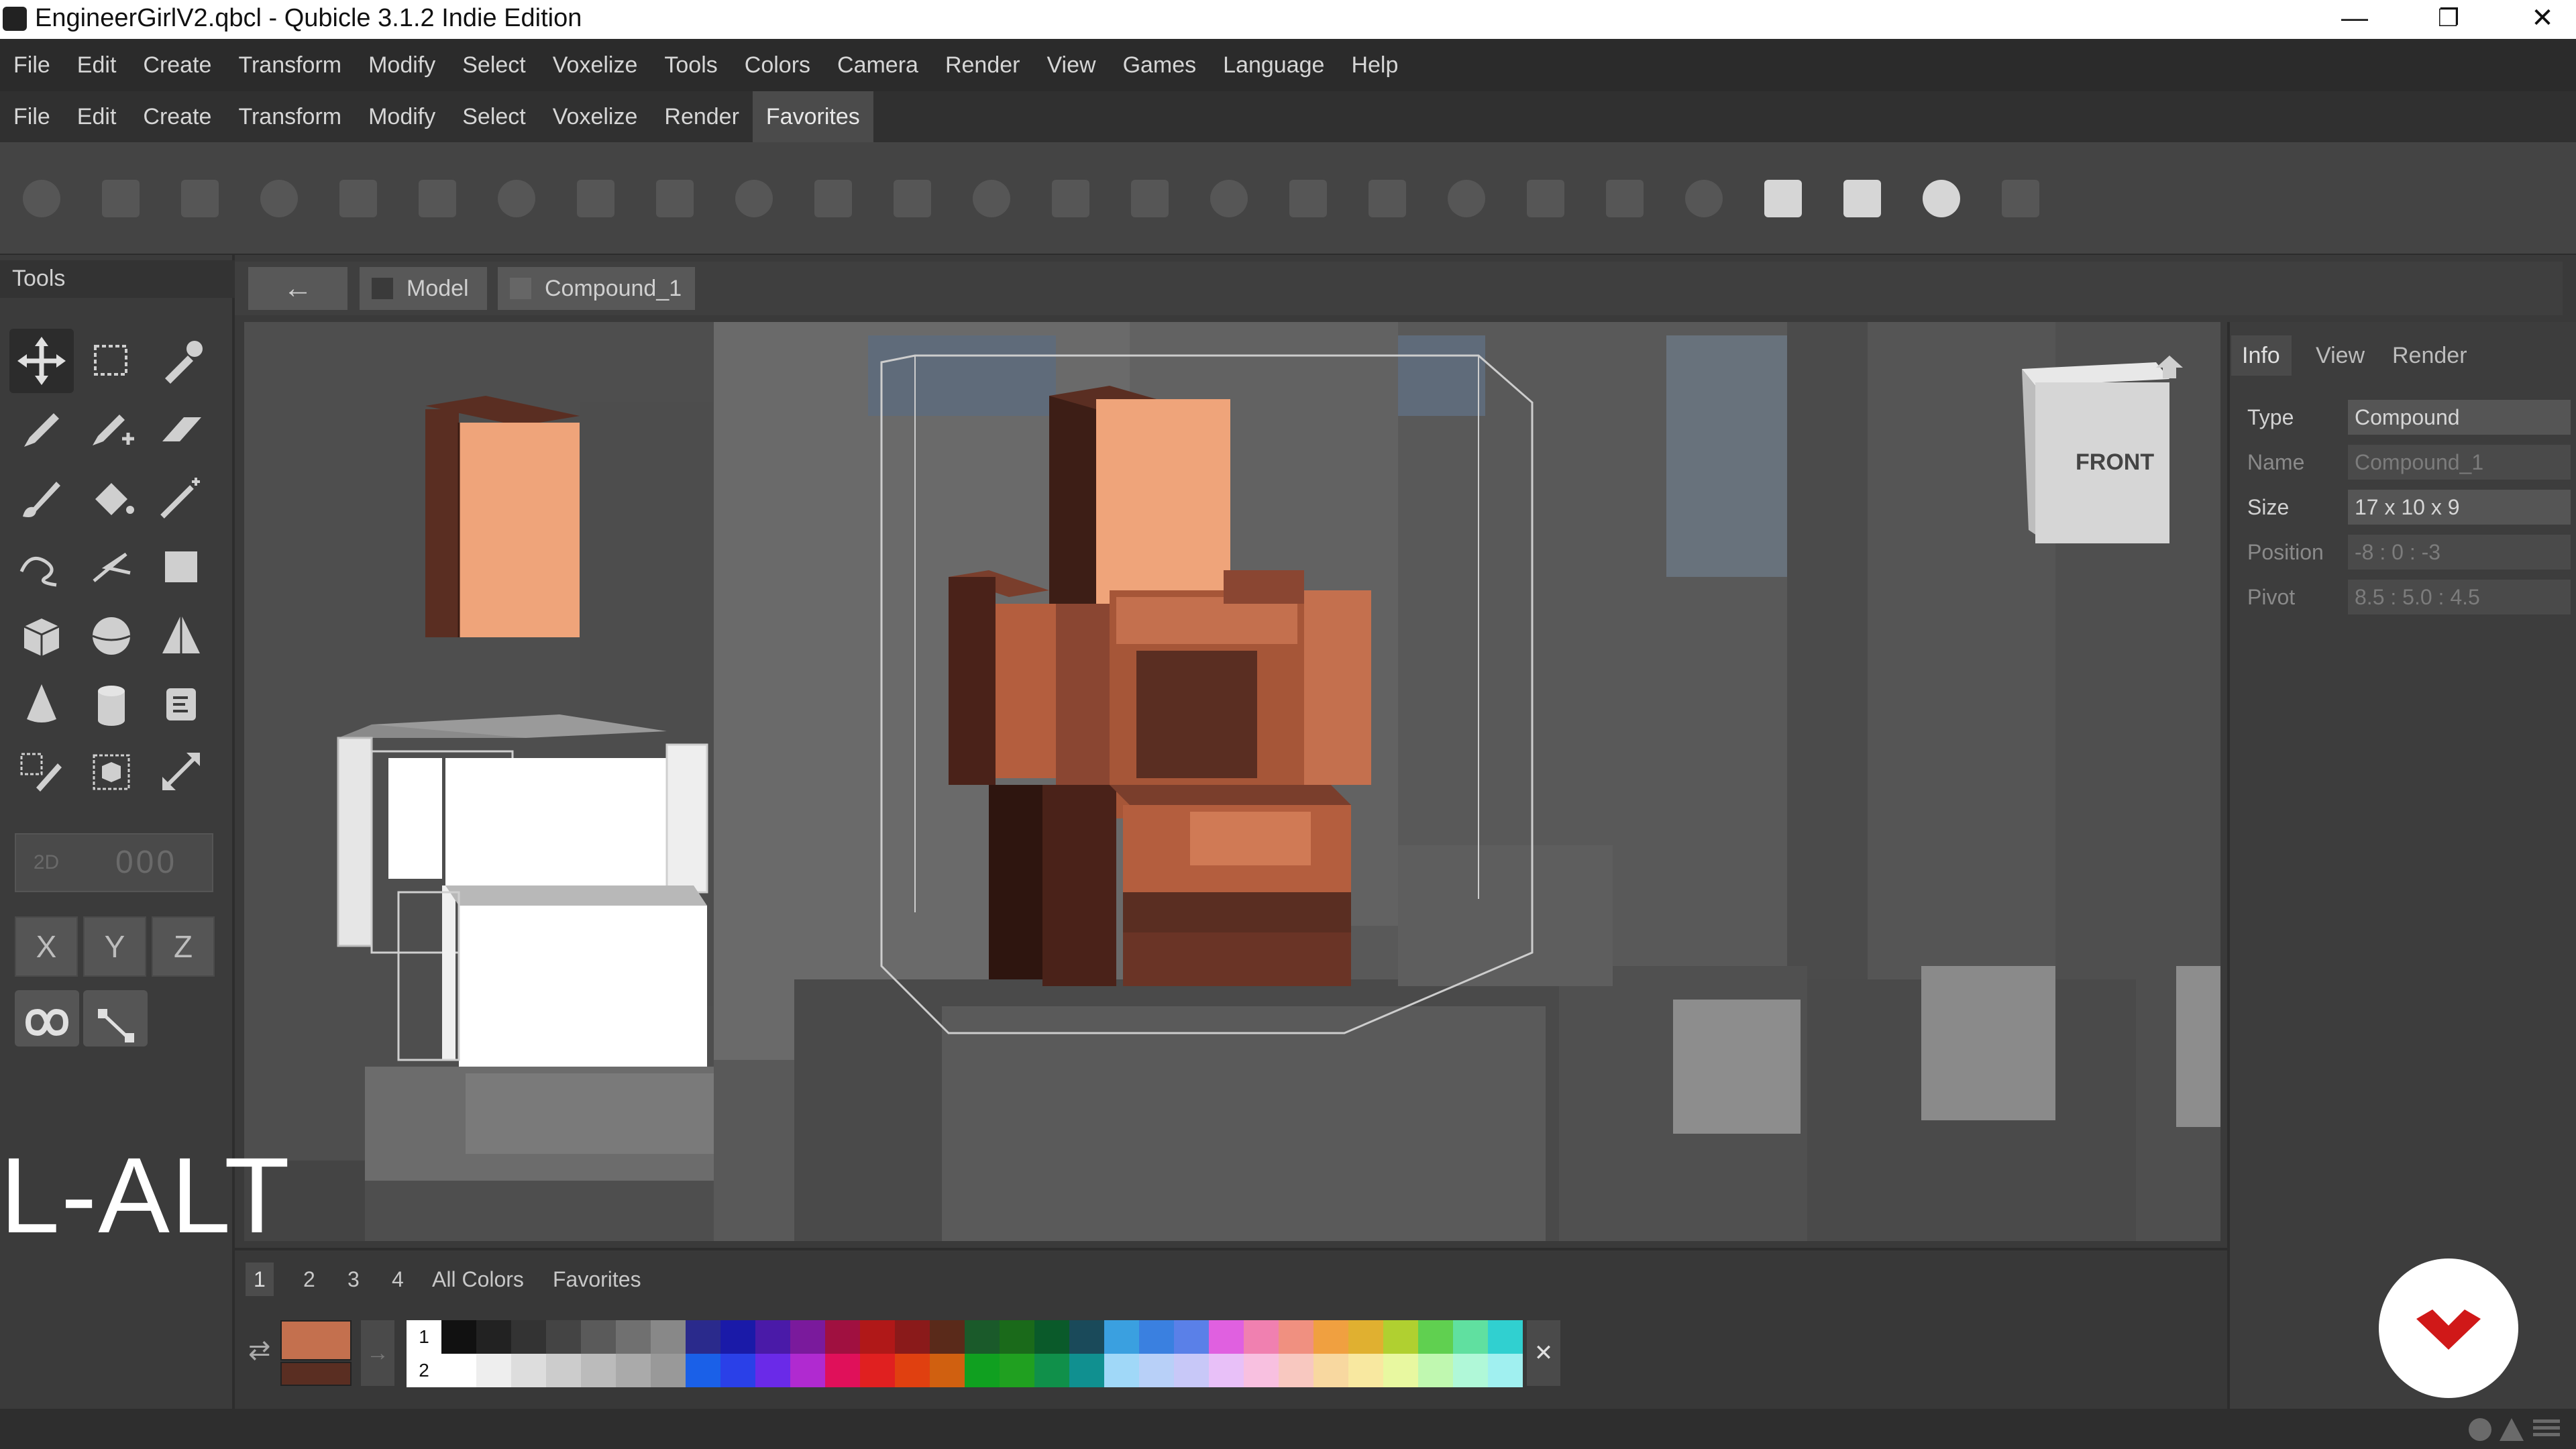 The width and height of the screenshot is (2576, 1449). What do you see at coordinates (111, 429) in the screenshot?
I see `pencil-add-icon` at bounding box center [111, 429].